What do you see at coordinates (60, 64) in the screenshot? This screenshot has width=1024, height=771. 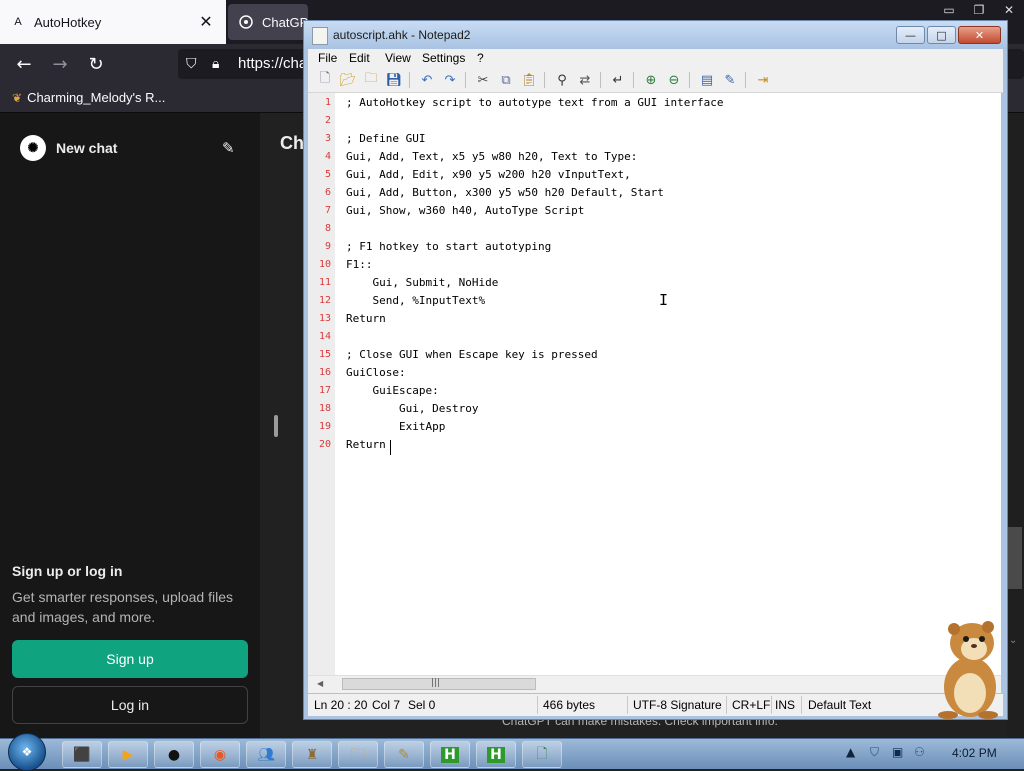 I see `forward-arrow-icon: →` at bounding box center [60, 64].